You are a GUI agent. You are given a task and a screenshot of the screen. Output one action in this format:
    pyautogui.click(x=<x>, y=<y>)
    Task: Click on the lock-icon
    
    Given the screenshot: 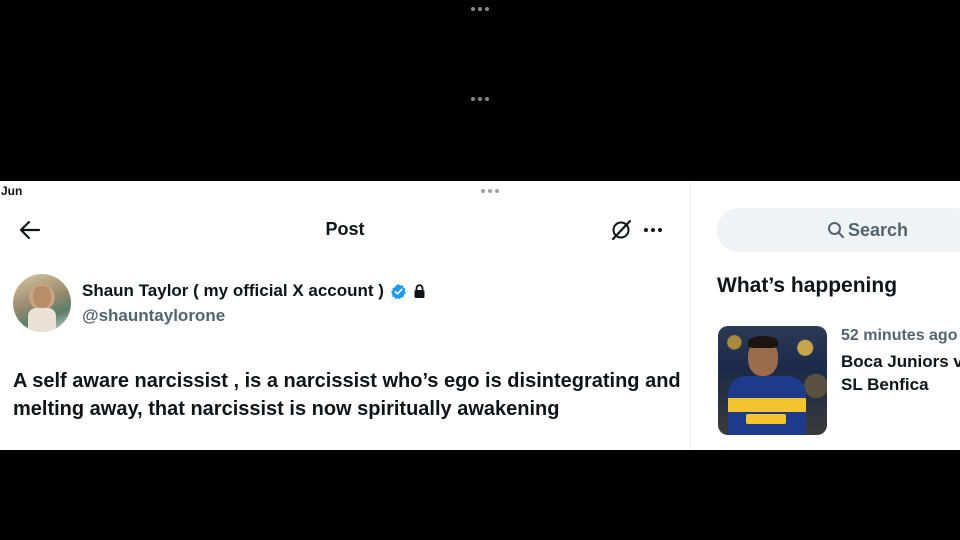 What is the action you would take?
    pyautogui.click(x=419, y=291)
    